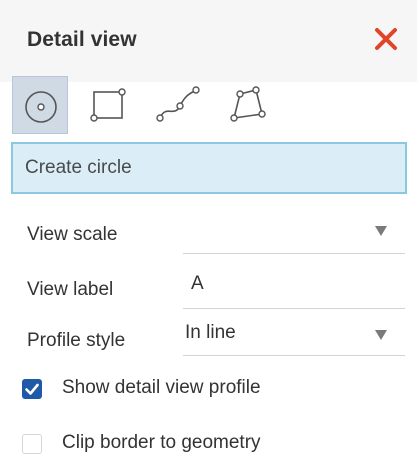  I want to click on rectangle-tool-button, so click(110, 105).